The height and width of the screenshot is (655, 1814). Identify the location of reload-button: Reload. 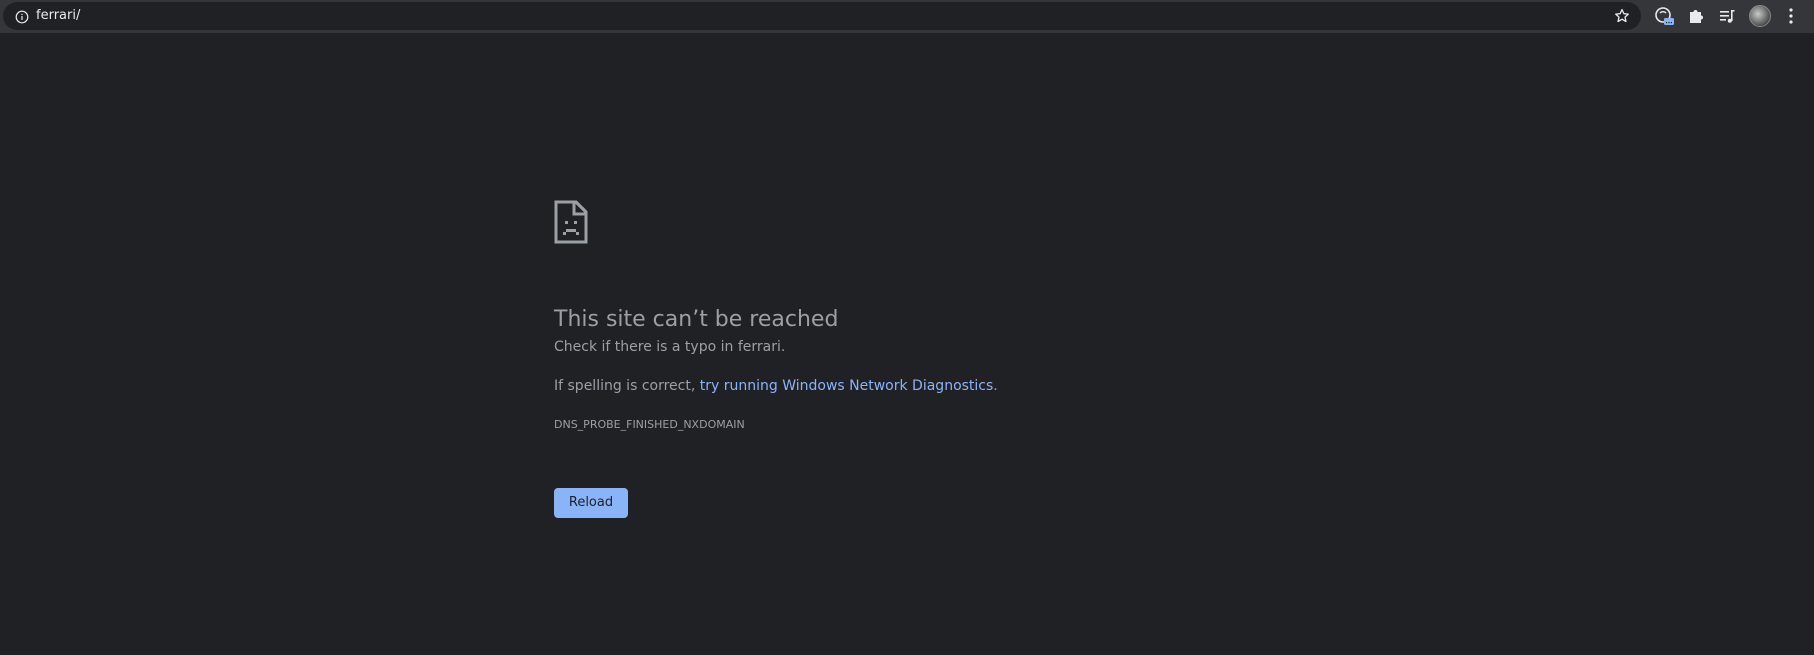
(591, 503).